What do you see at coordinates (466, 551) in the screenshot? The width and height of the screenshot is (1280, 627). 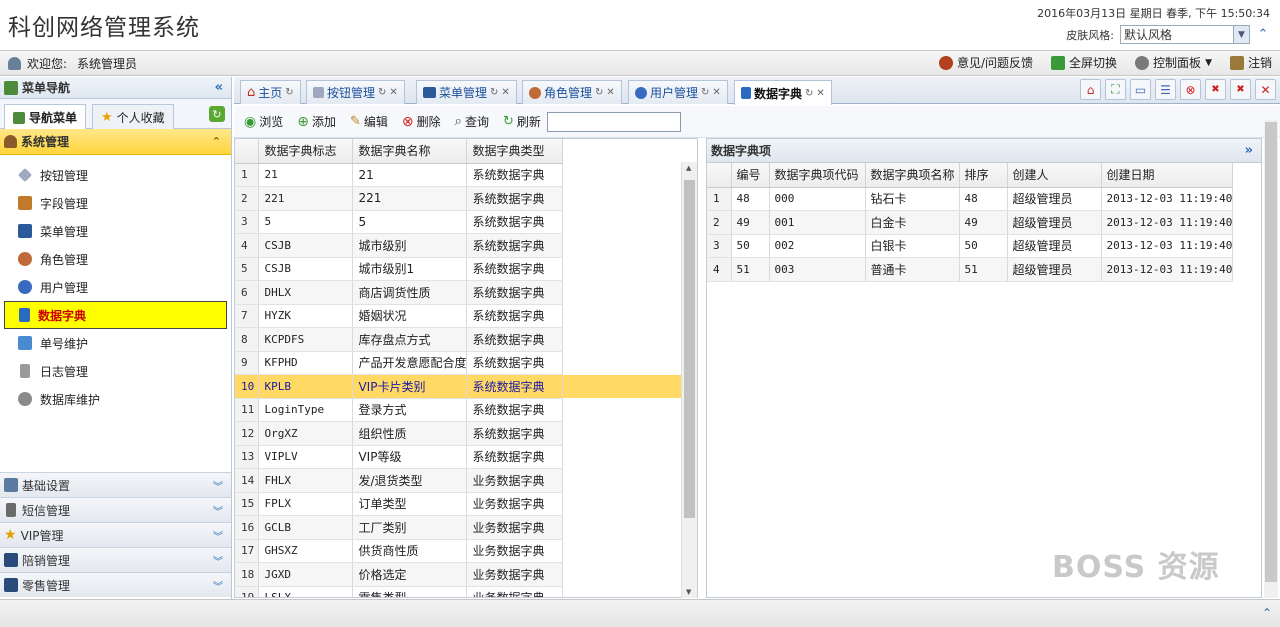 I see `table-row: 17 GHSXZ 供货商性质 业务数据字典` at bounding box center [466, 551].